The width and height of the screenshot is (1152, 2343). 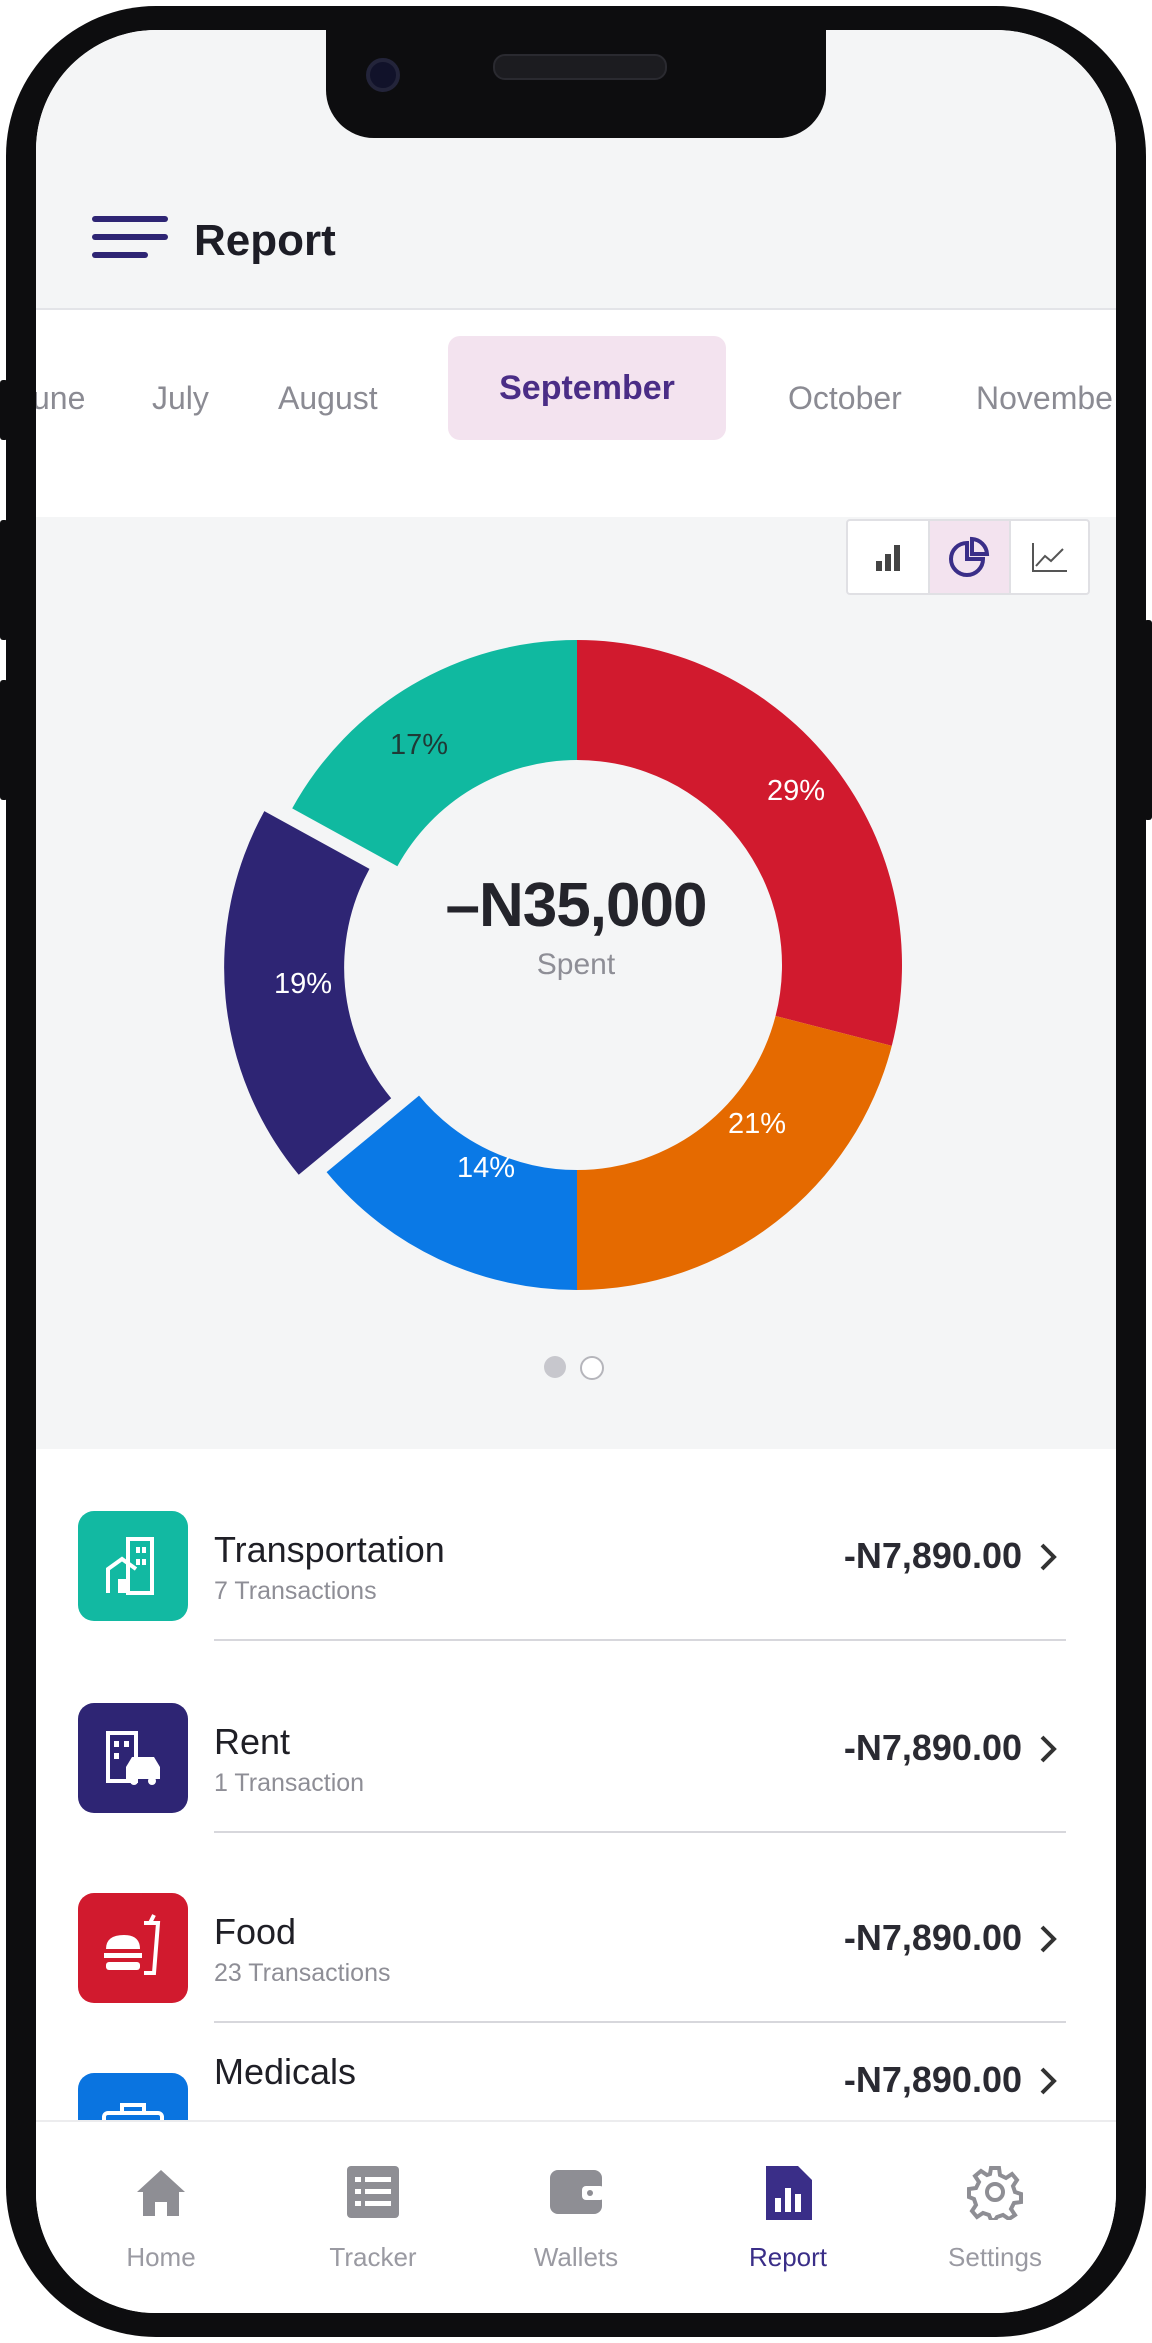 I want to click on slice-label-21: 21%, so click(x=757, y=1124).